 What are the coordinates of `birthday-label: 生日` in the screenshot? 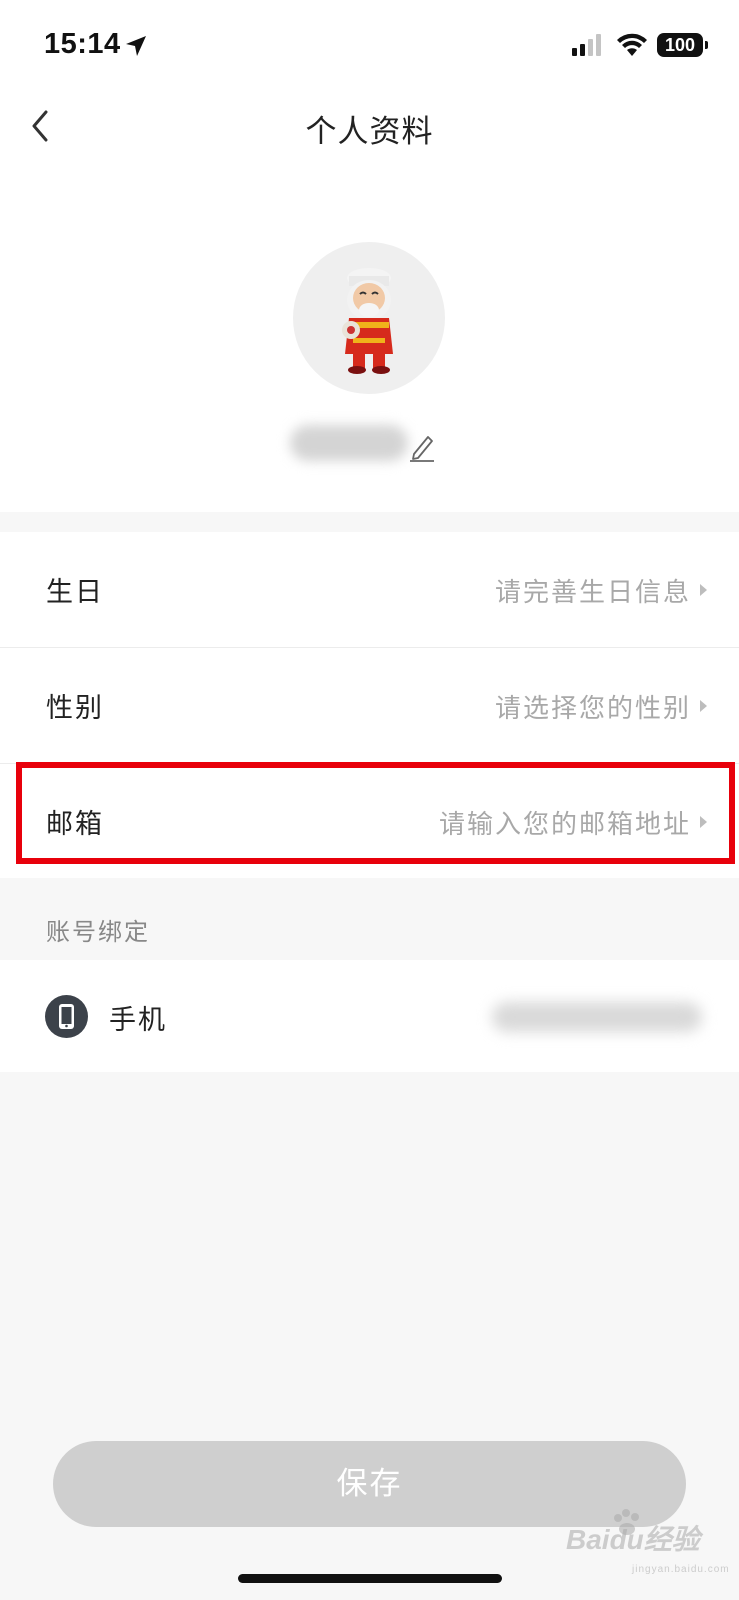 It's located at (75, 592).